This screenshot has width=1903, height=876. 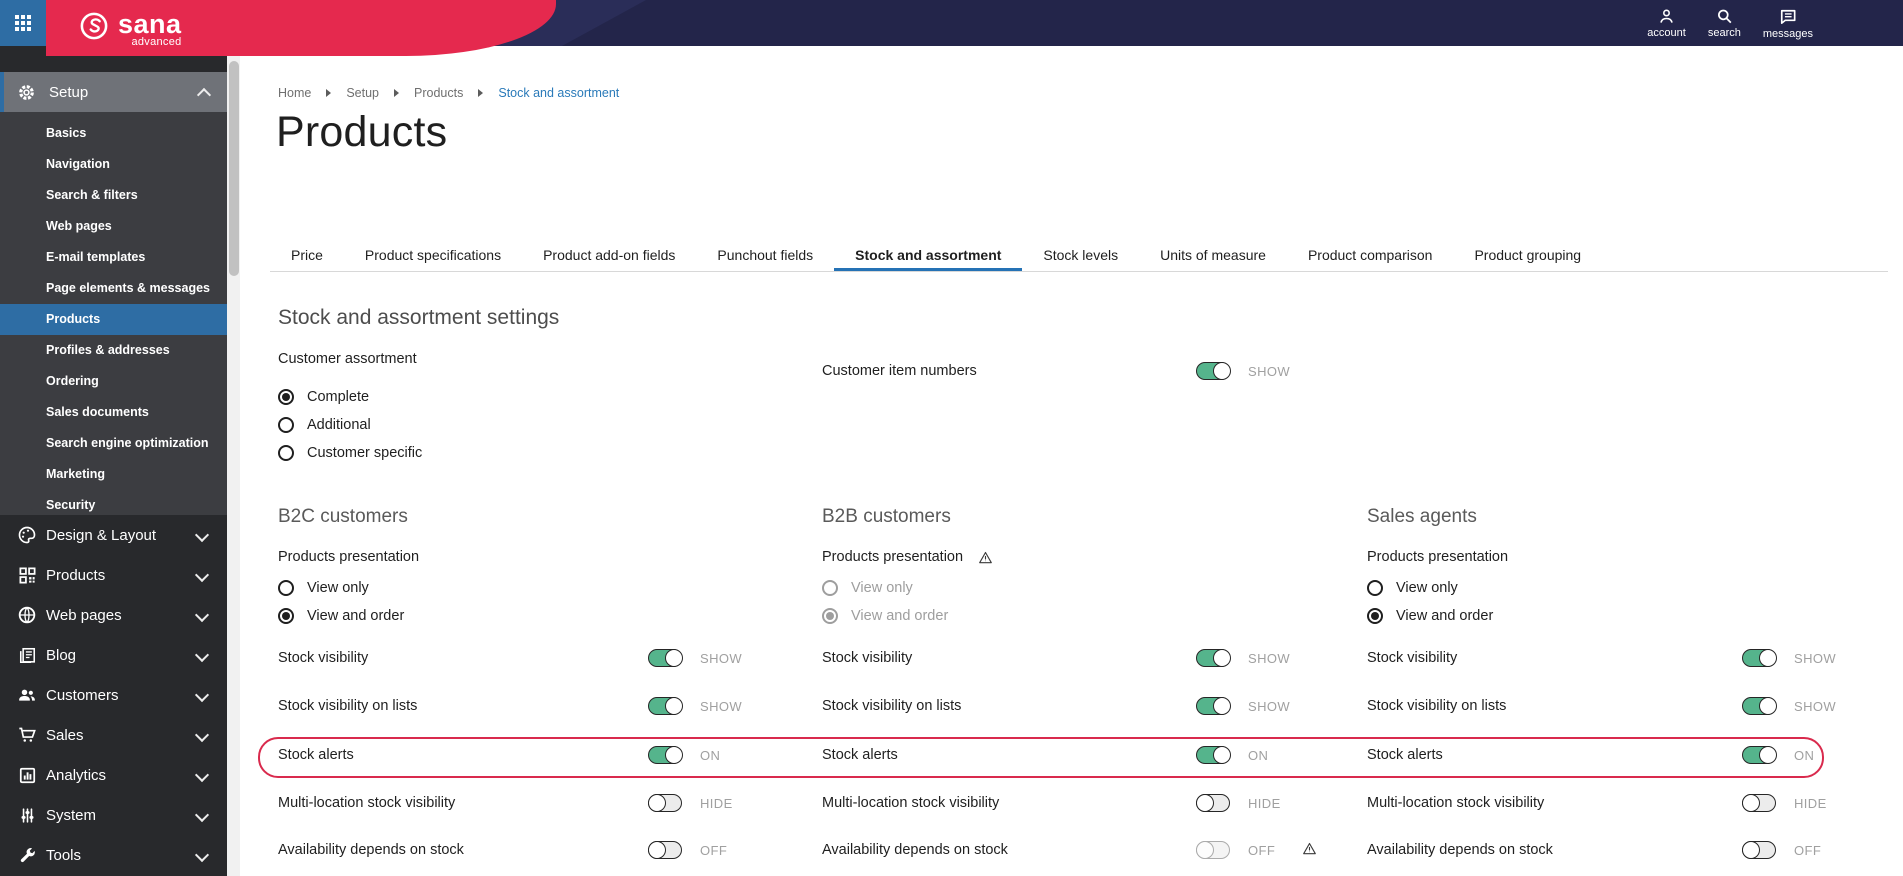 I want to click on sidebar-item-products-section: Products, so click(x=113, y=575).